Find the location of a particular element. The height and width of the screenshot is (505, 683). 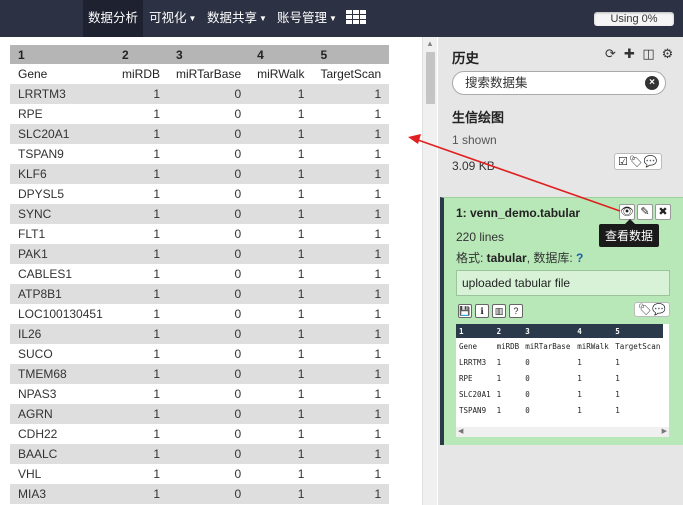

column-header: miRWalk is located at coordinates (281, 74).